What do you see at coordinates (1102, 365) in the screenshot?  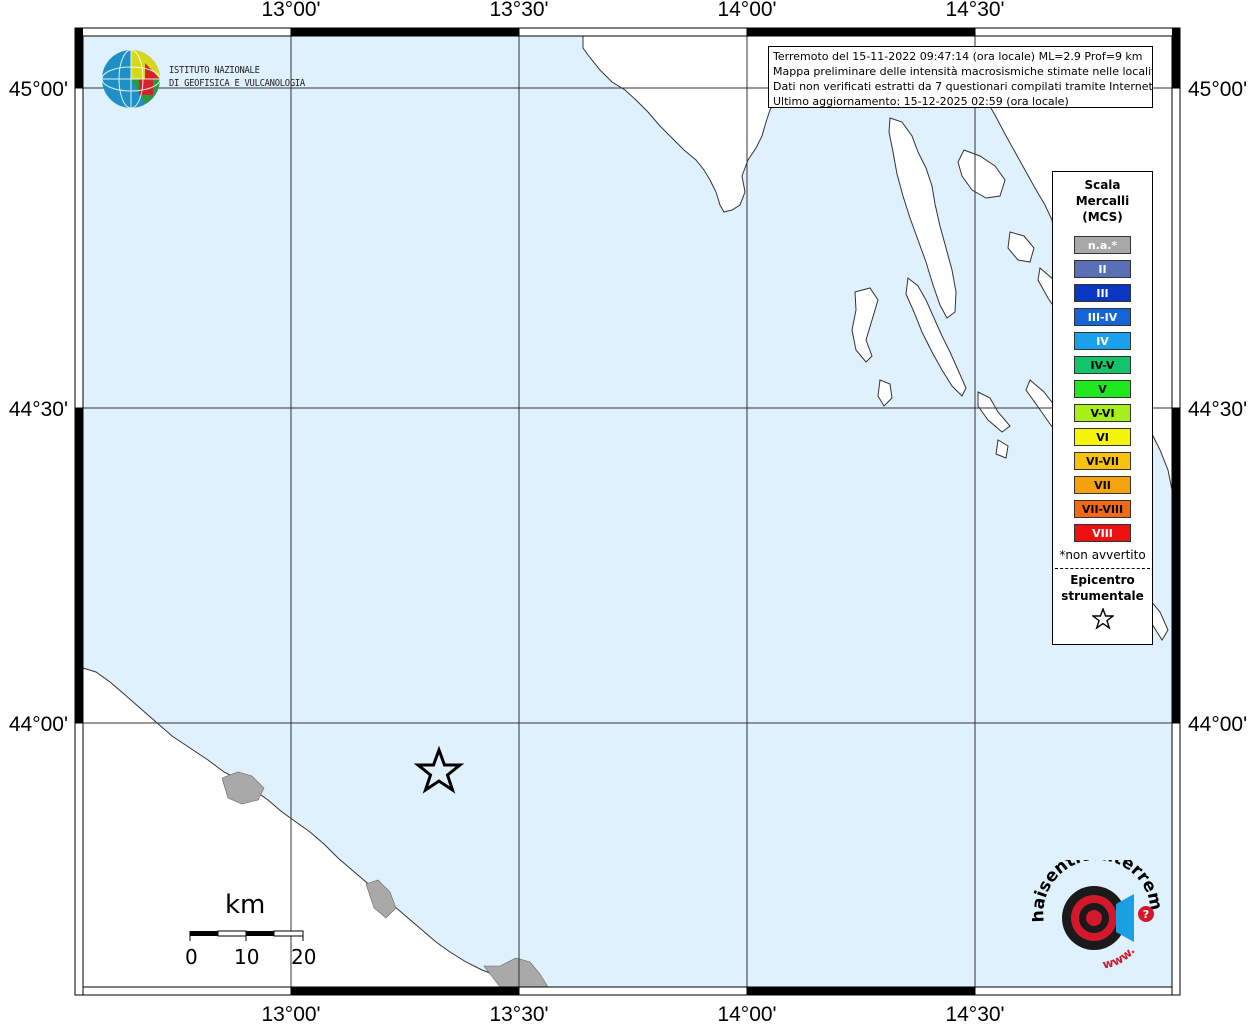 I see `legend-item: IV-V` at bounding box center [1102, 365].